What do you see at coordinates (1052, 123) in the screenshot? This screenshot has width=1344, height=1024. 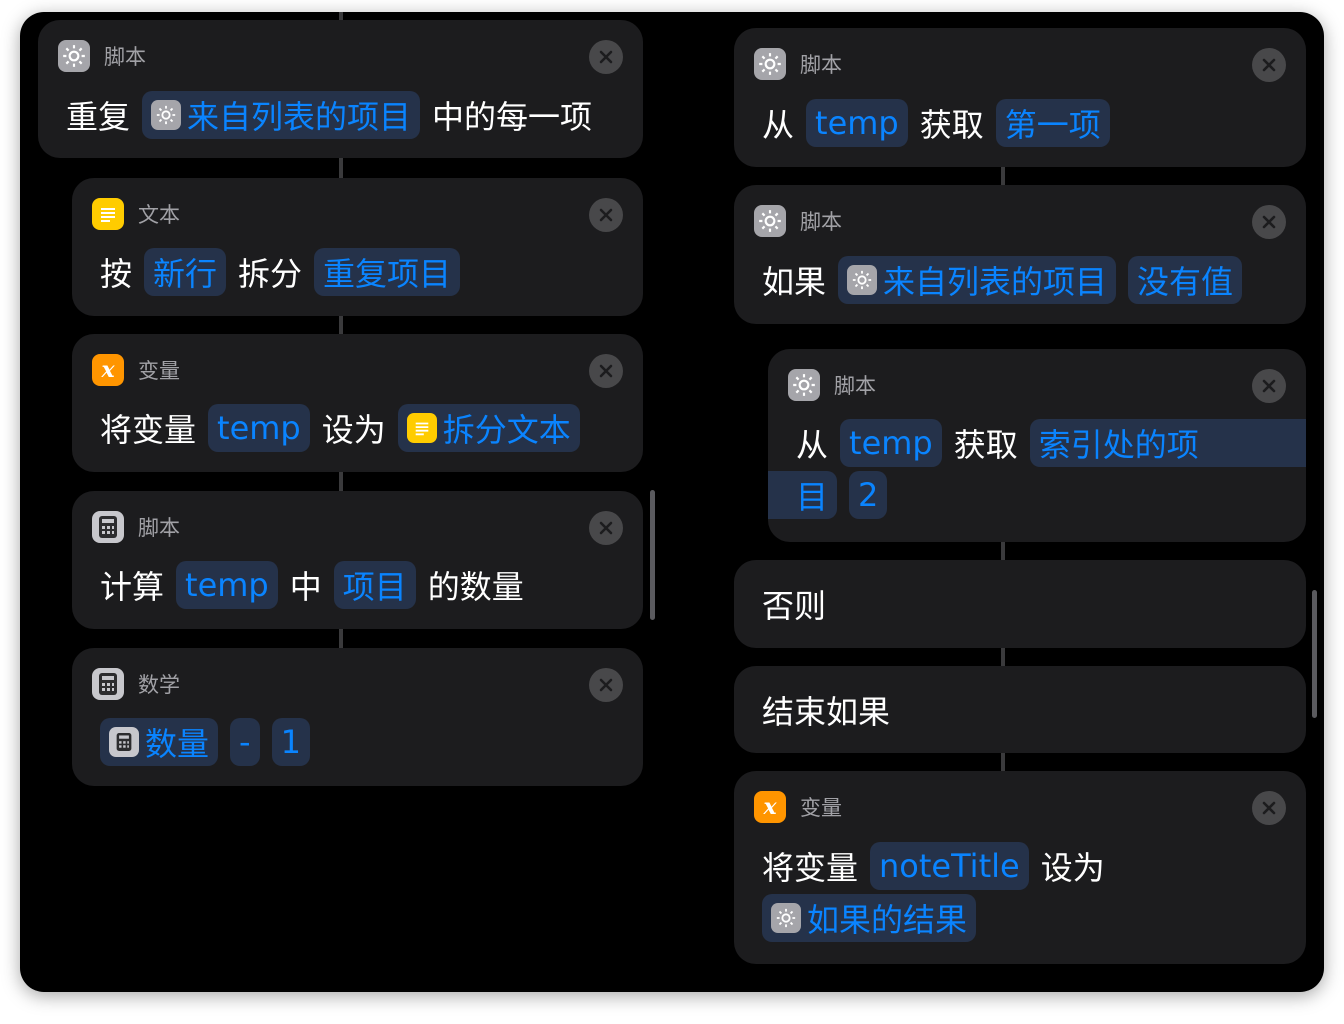 I see `parameter-token-first-item: 第一项` at bounding box center [1052, 123].